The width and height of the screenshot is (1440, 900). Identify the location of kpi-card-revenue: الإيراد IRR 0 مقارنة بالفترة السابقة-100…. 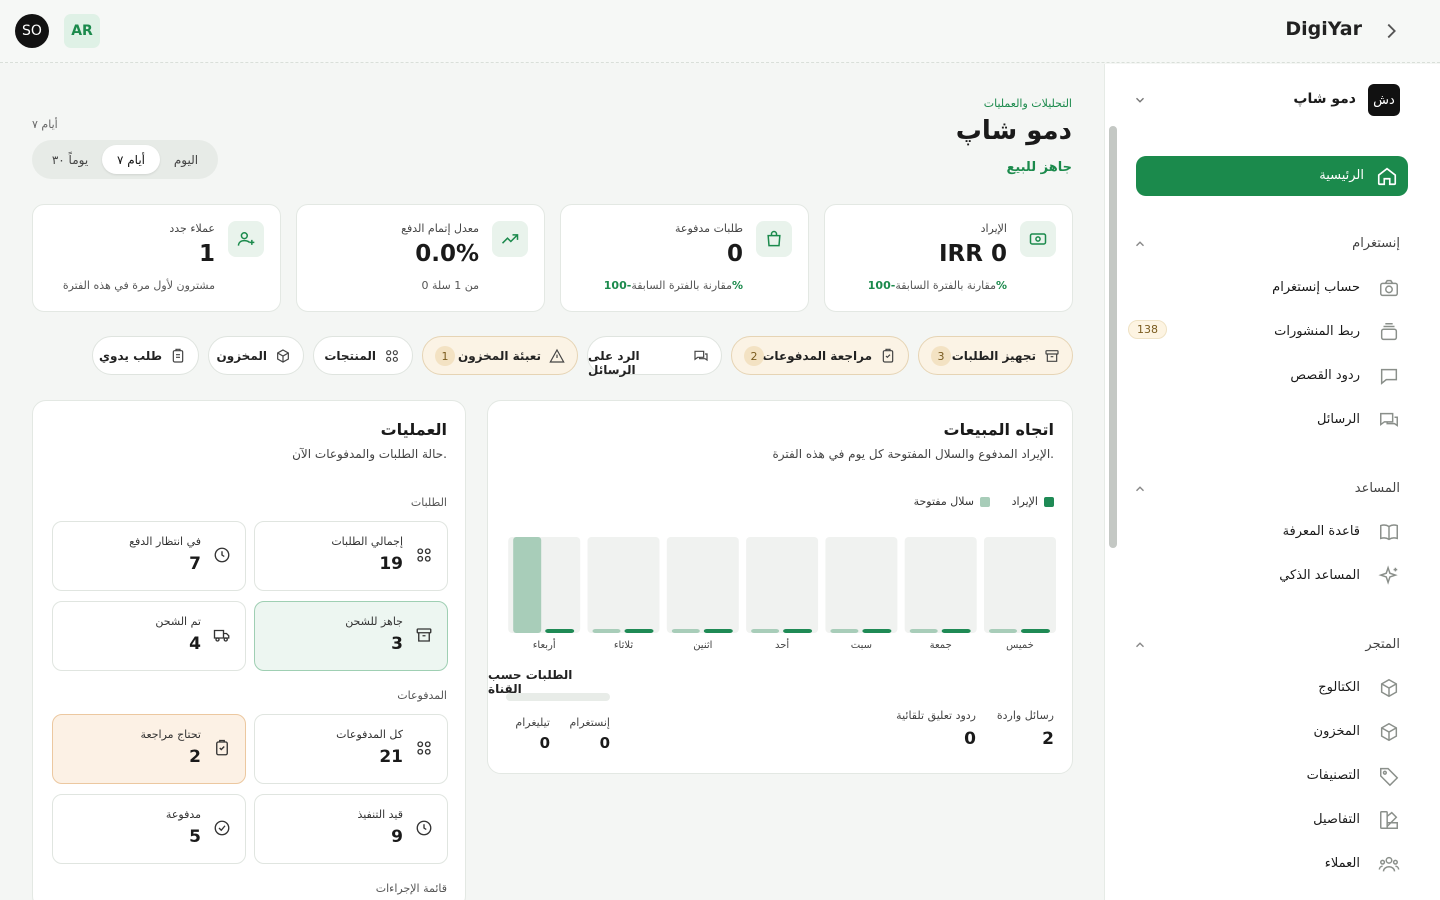
(948, 258).